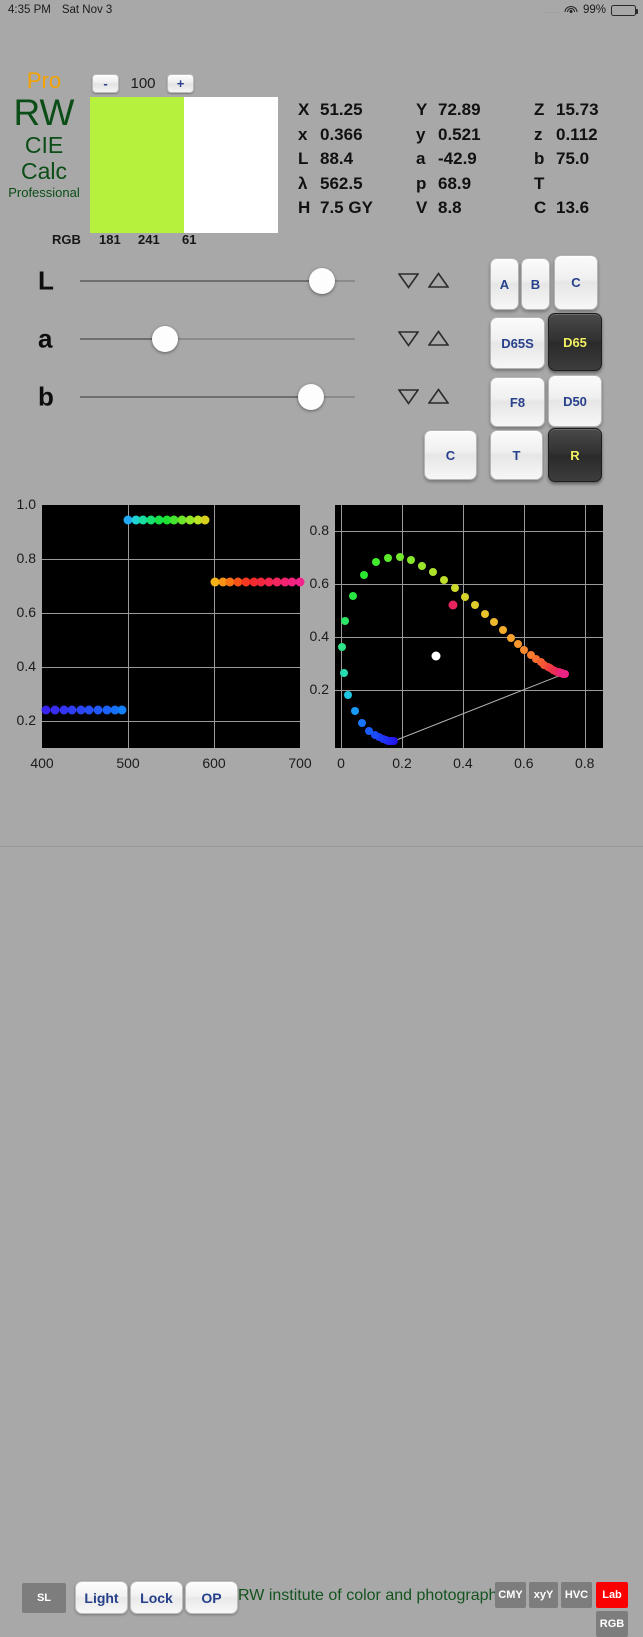 Image resolution: width=643 pixels, height=1637 pixels. What do you see at coordinates (44, 145) in the screenshot?
I see `brand-cie: CIE` at bounding box center [44, 145].